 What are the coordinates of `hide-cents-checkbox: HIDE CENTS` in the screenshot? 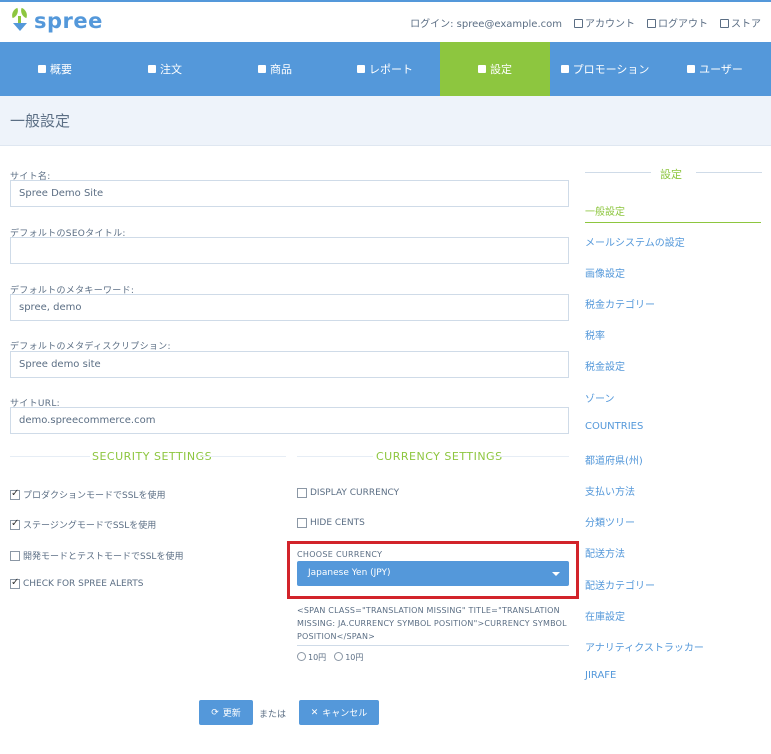 It's located at (331, 523).